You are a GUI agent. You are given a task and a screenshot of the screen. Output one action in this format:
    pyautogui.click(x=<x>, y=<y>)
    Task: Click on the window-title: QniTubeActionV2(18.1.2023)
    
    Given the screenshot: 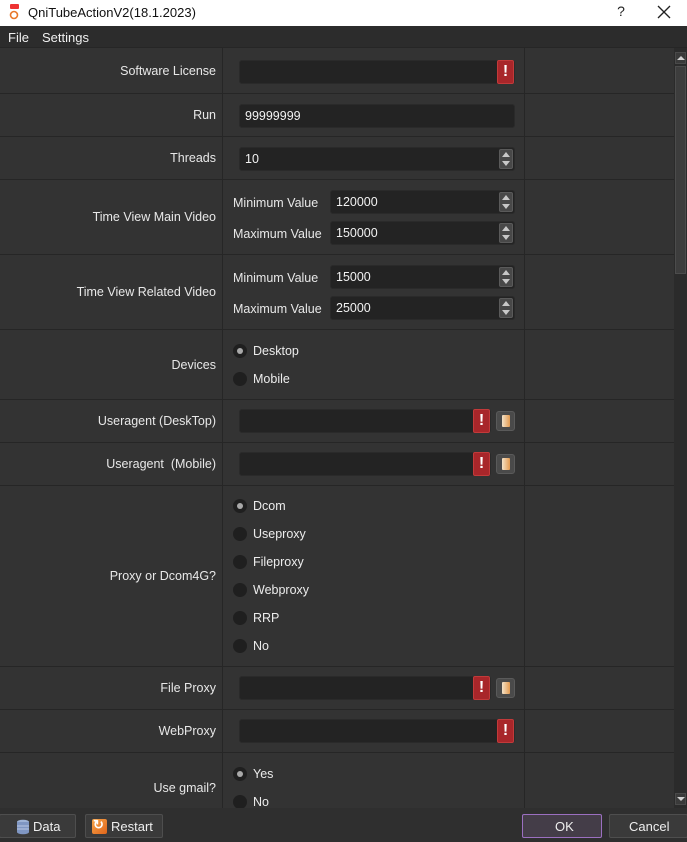 What is the action you would take?
    pyautogui.click(x=112, y=12)
    